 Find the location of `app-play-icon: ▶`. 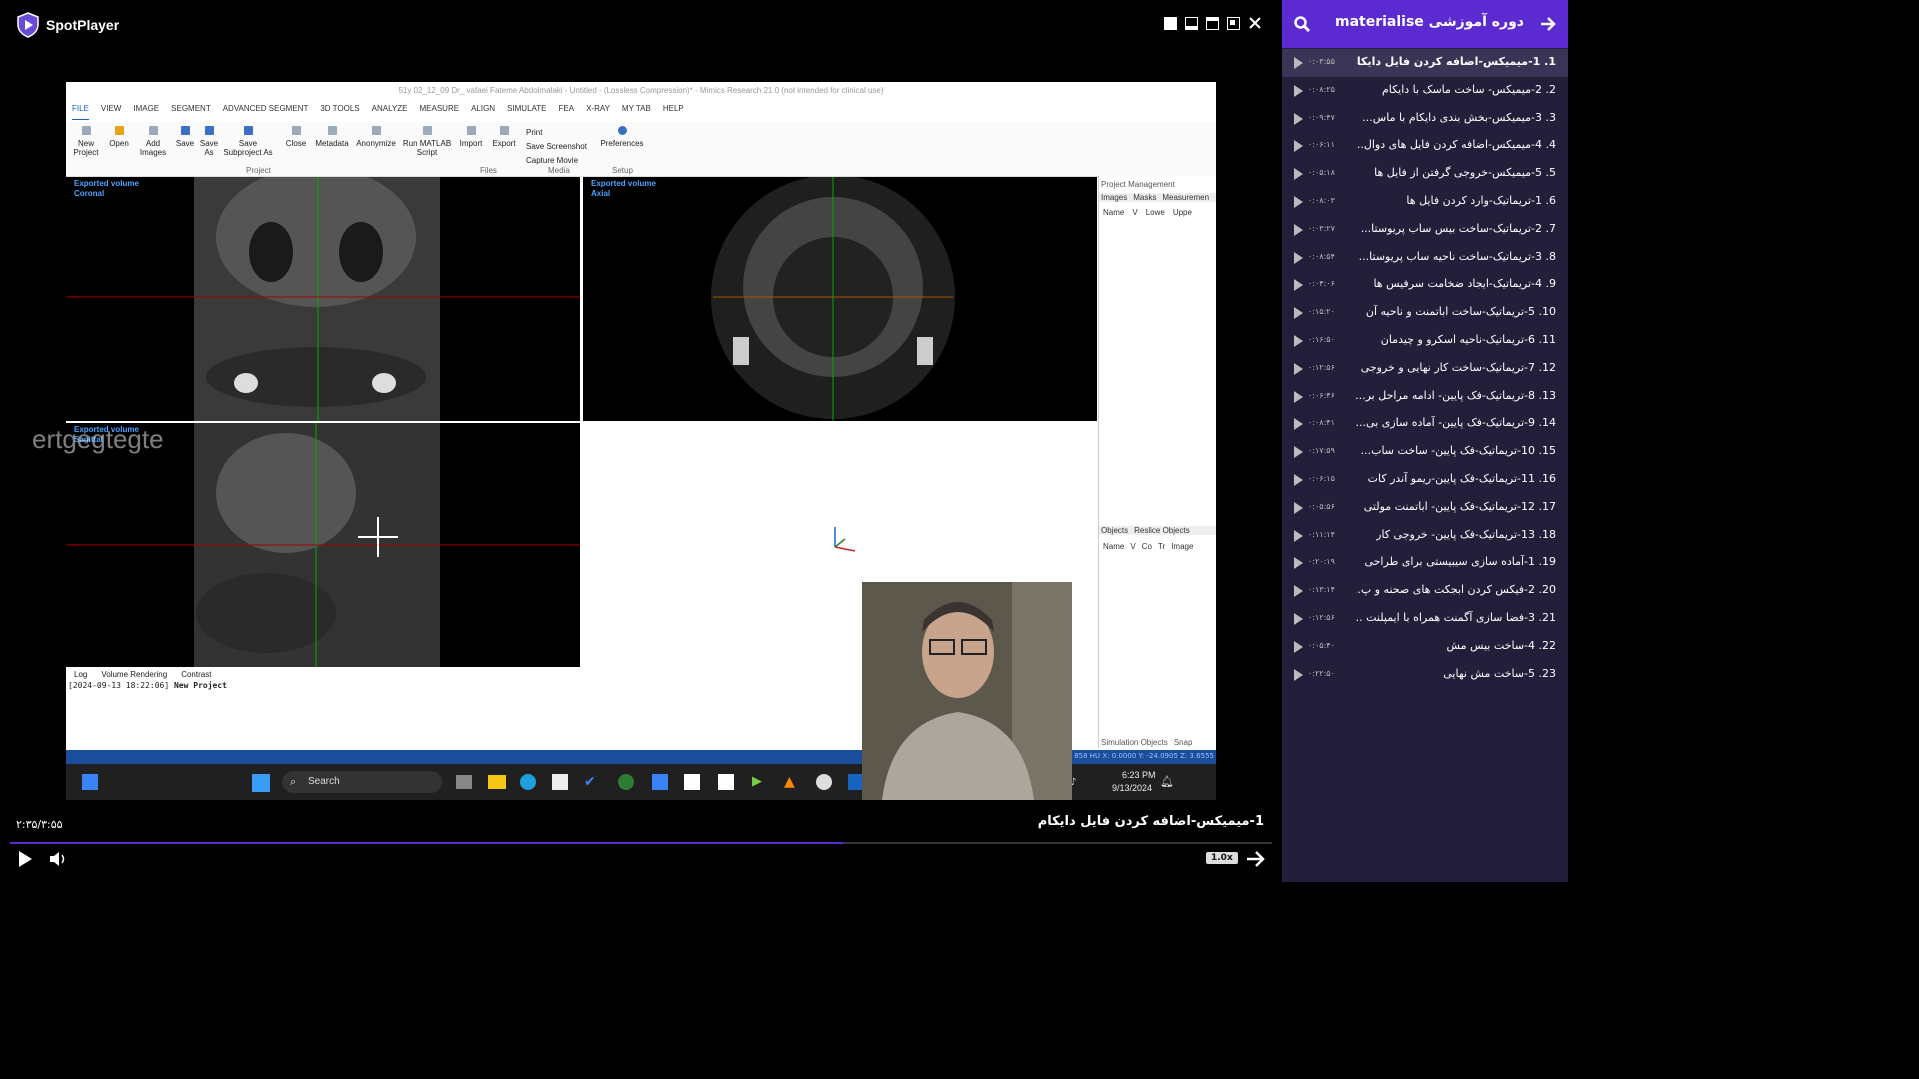

app-play-icon: ▶ is located at coordinates (760, 782).